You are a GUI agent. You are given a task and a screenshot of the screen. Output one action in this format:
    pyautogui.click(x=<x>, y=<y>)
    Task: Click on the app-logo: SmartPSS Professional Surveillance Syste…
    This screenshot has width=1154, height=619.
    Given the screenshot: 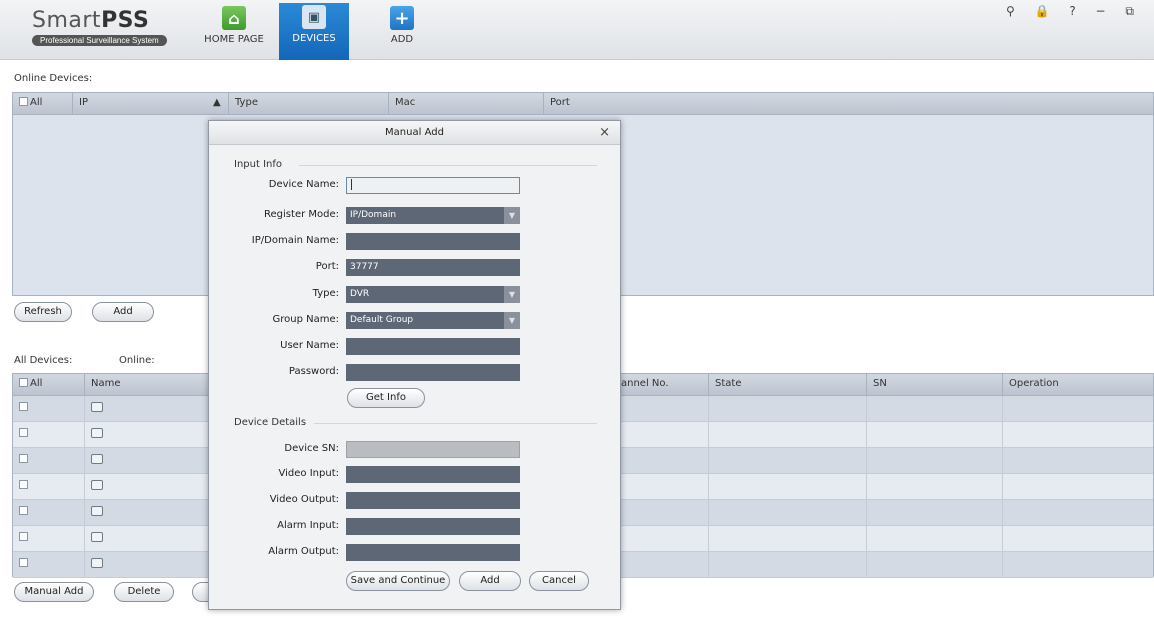 What is the action you would take?
    pyautogui.click(x=99, y=27)
    